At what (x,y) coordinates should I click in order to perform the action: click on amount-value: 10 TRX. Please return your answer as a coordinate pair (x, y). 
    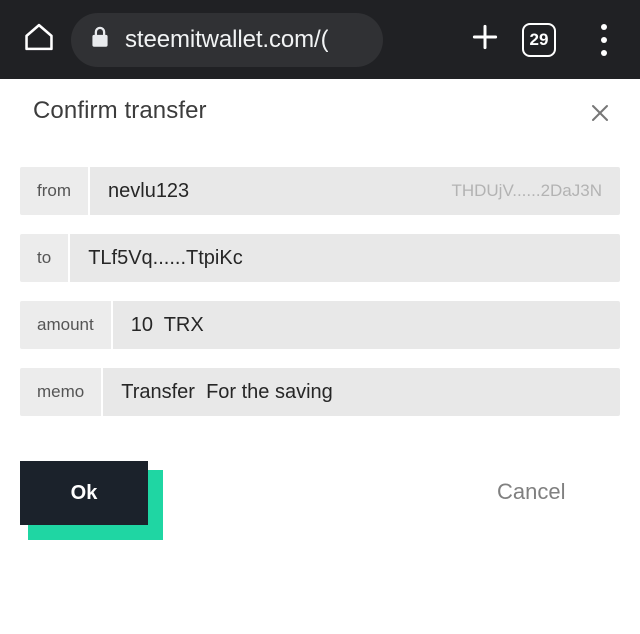
    Looking at the image, I should click on (167, 324).